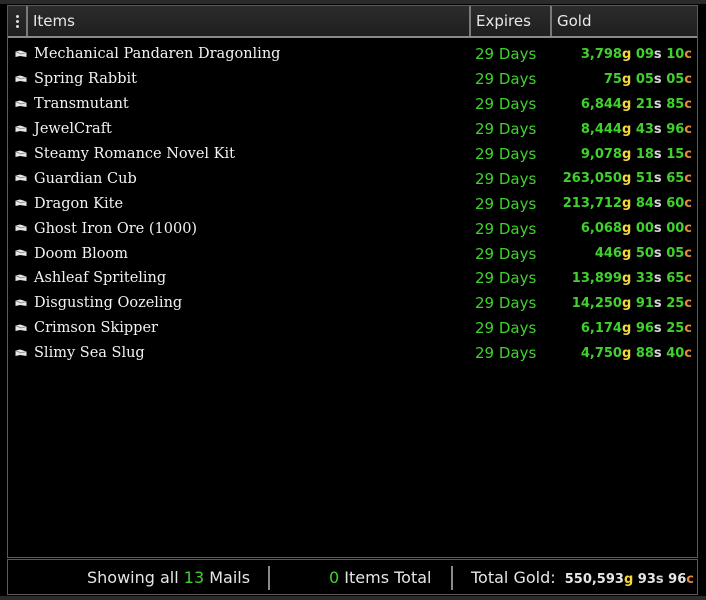 Image resolution: width=706 pixels, height=600 pixels. I want to click on column-menu-button, so click(18, 21).